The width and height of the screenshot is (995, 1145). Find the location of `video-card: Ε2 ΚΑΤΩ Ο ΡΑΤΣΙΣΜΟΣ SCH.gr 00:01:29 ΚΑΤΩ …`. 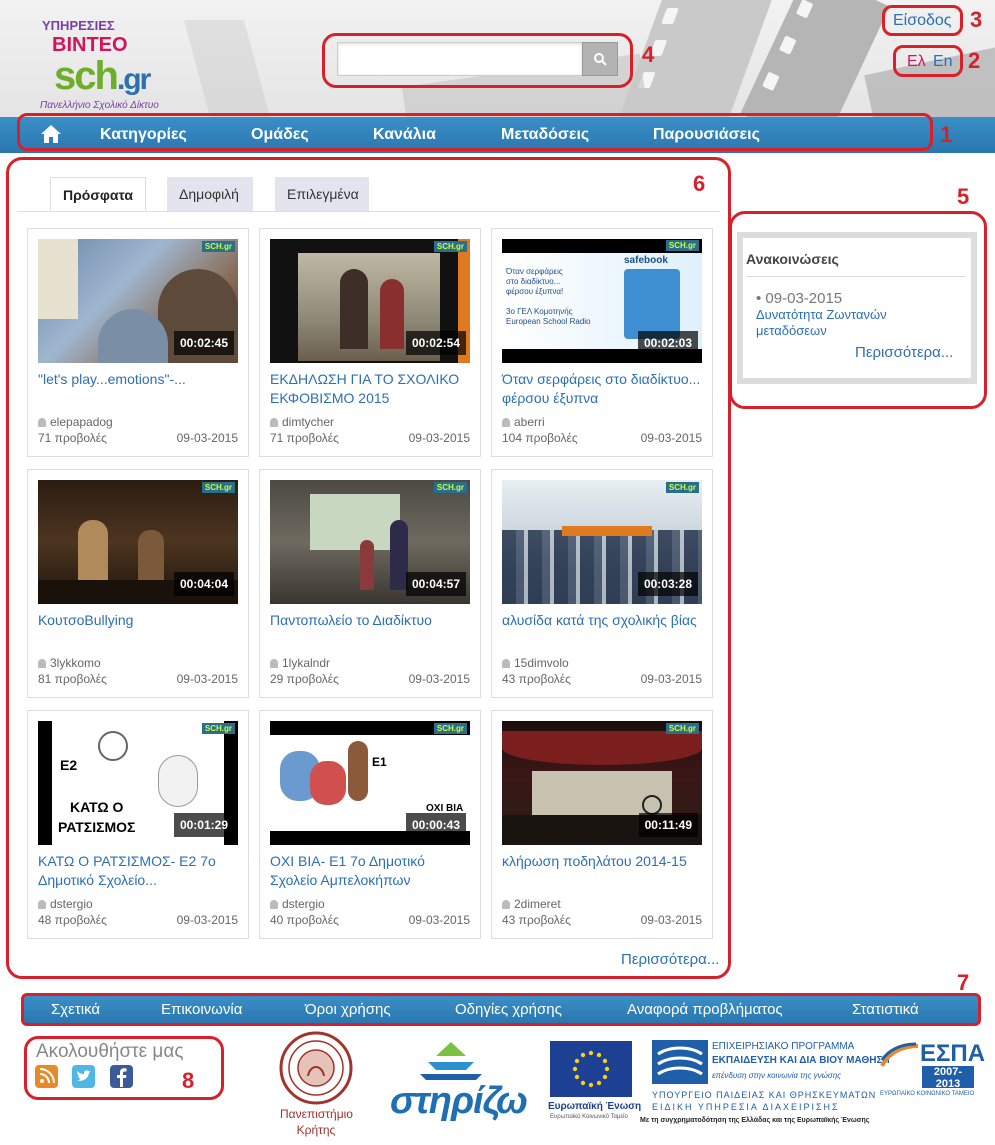

video-card: Ε2 ΚΑΤΩ Ο ΡΑΤΣΙΣΜΟΣ SCH.gr 00:01:29 ΚΑΤΩ … is located at coordinates (138, 824).